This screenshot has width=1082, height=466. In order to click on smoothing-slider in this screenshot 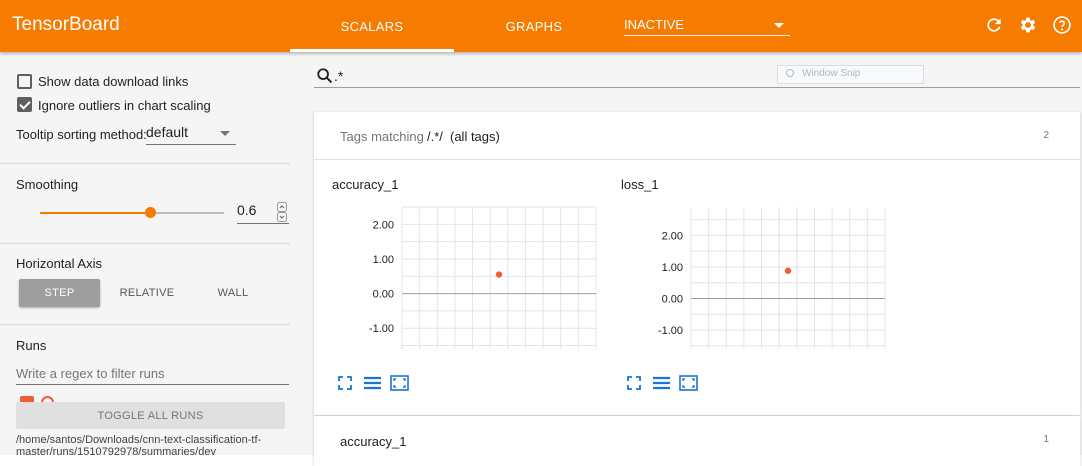, I will do `click(132, 212)`.